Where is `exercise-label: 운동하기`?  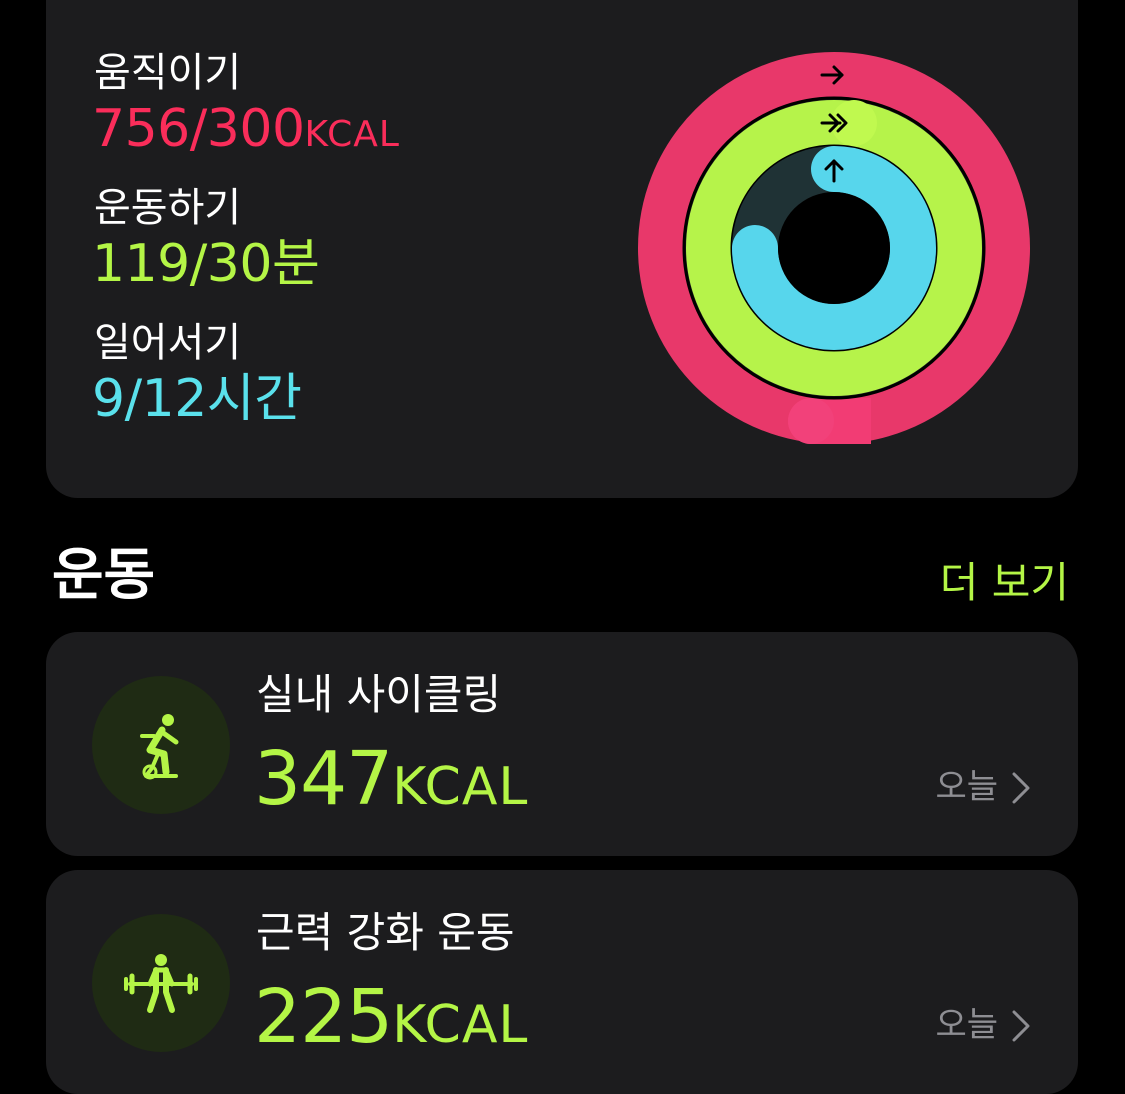
exercise-label: 운동하기 is located at coordinates (168, 208).